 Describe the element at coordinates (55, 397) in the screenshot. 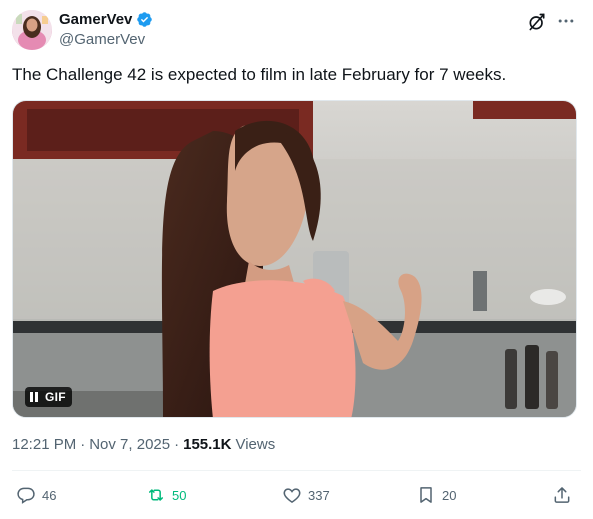

I see `gif-label: GIF` at that location.